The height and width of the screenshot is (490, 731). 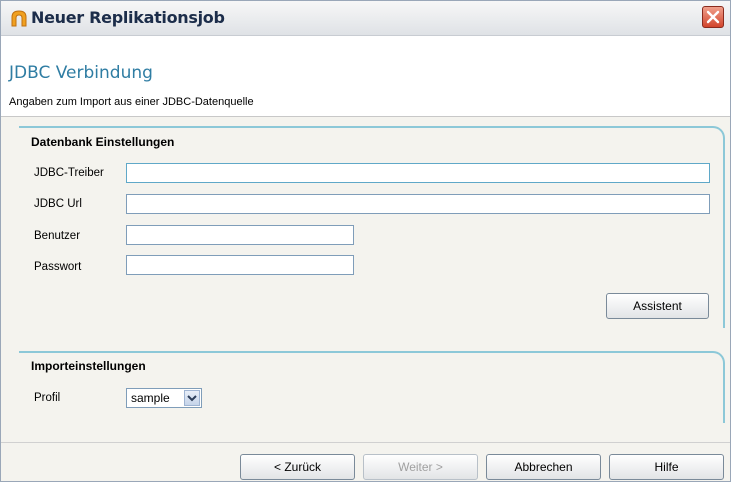 What do you see at coordinates (666, 467) in the screenshot?
I see `help-button: Hilfe` at bounding box center [666, 467].